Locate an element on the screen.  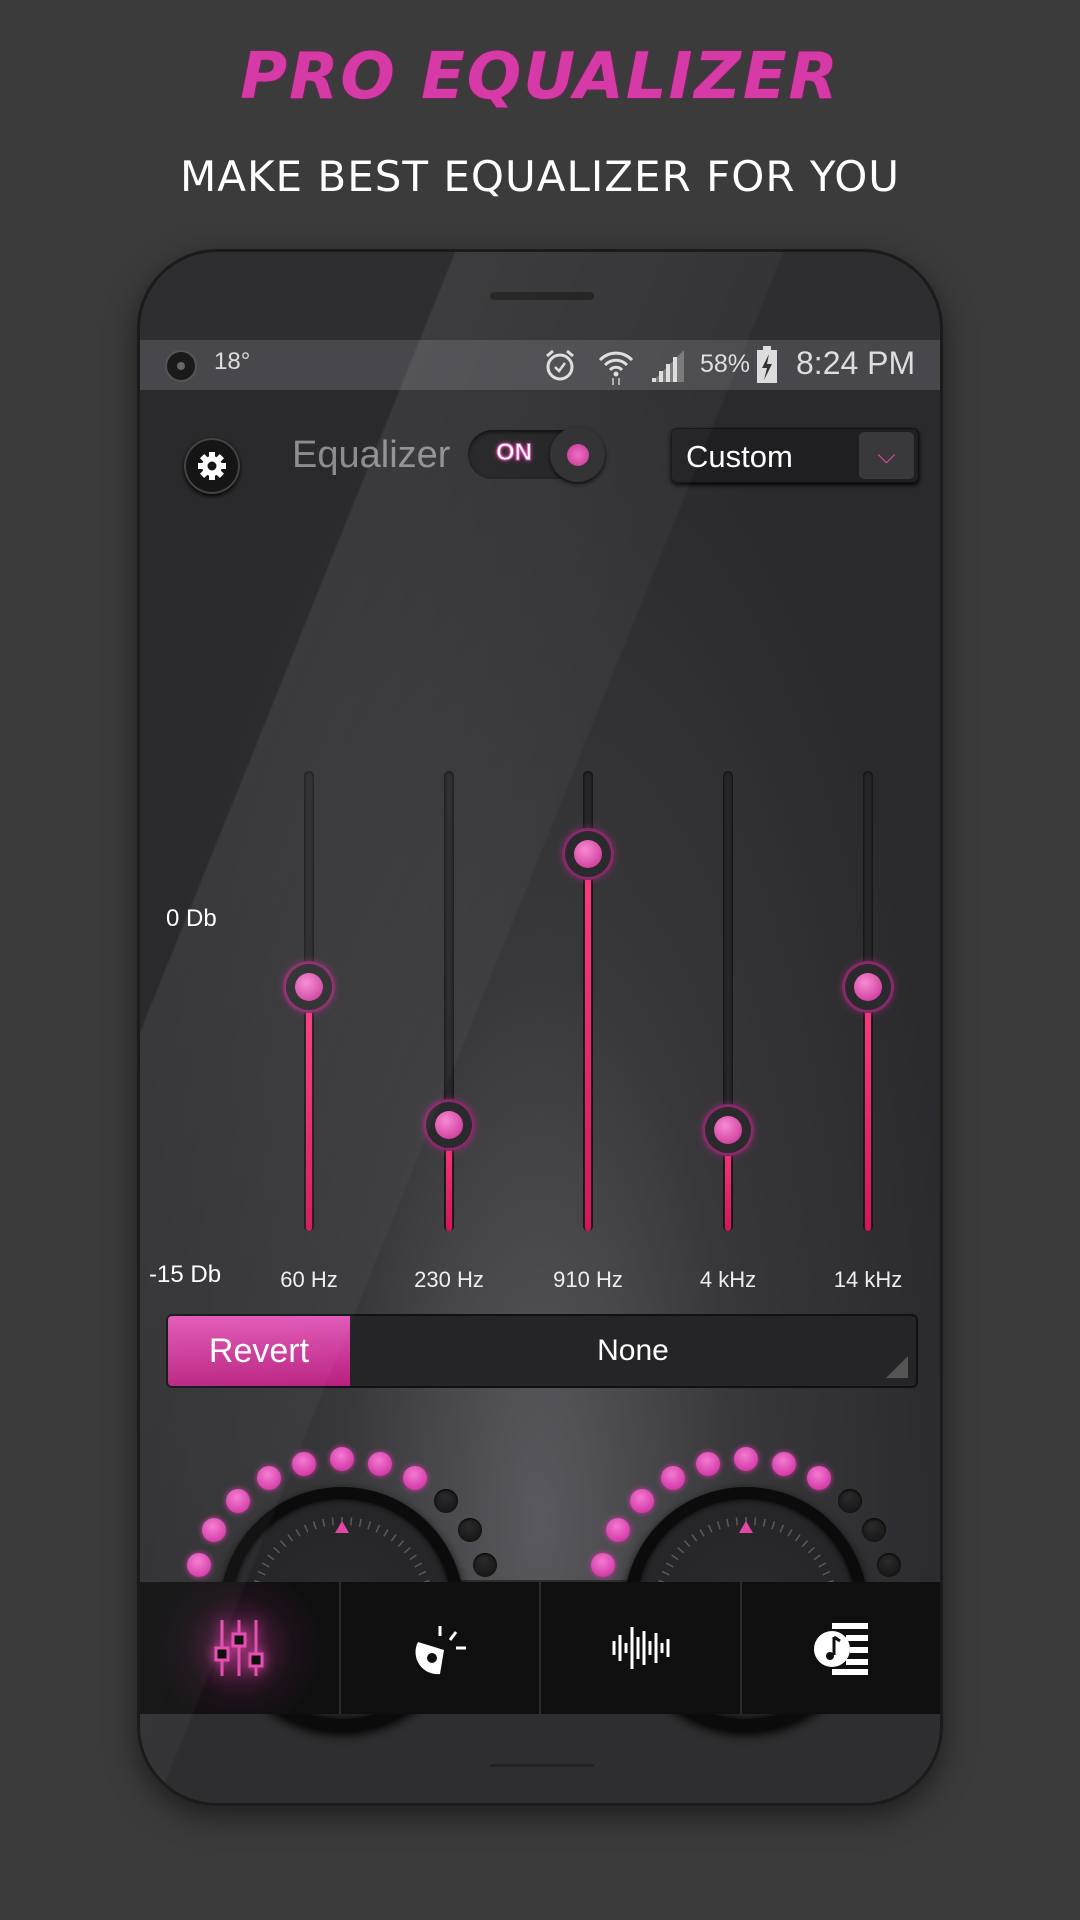
speaker-icon is located at coordinates (440, 1650).